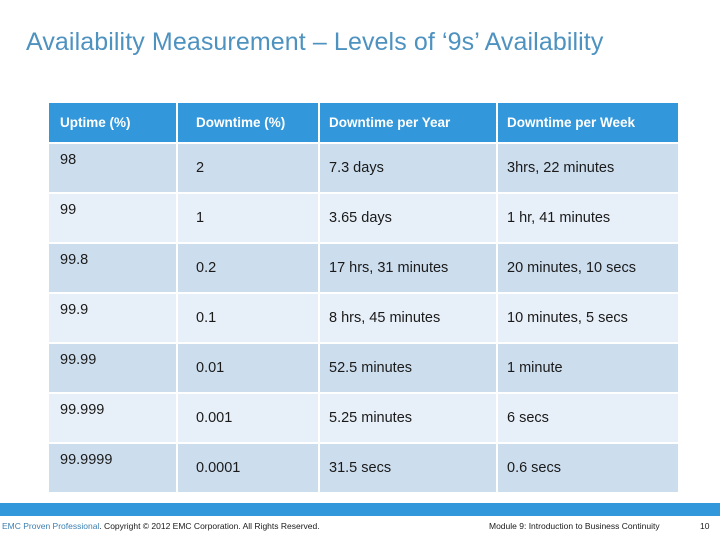 The width and height of the screenshot is (720, 540). What do you see at coordinates (588, 268) in the screenshot?
I see `cell-downtime-per-week: 20 minutes, 10 secs` at bounding box center [588, 268].